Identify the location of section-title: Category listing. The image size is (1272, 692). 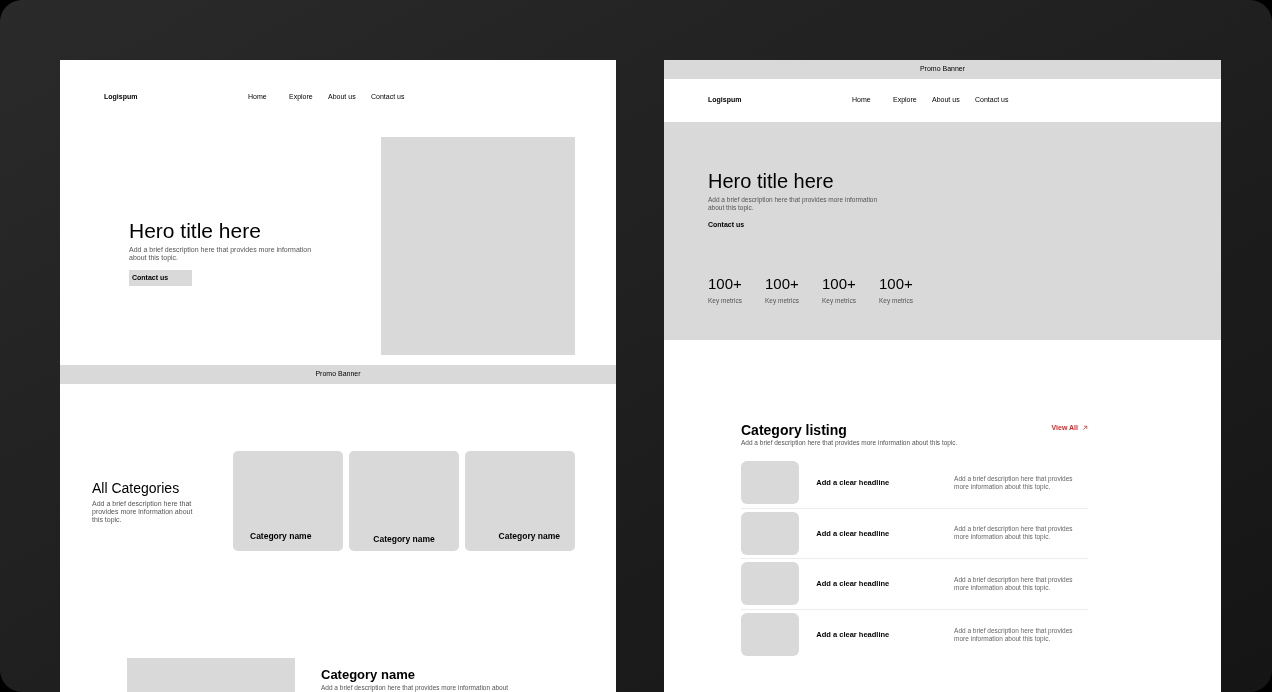
(794, 430).